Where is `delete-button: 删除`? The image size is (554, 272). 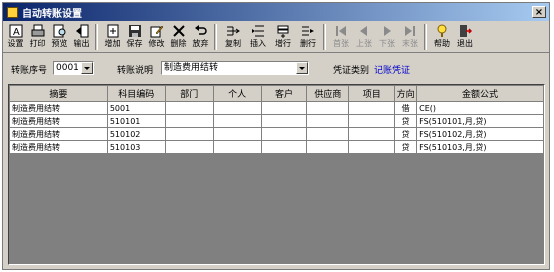
delete-button: 删除 is located at coordinates (178, 37).